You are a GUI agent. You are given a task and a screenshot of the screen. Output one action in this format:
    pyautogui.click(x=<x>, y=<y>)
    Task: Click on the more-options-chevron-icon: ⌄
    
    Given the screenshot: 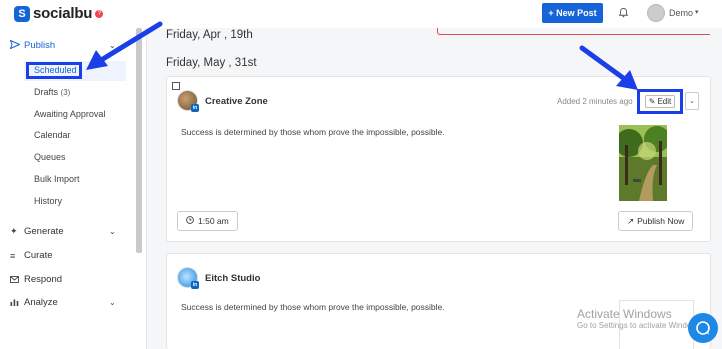 What is the action you would take?
    pyautogui.click(x=692, y=101)
    